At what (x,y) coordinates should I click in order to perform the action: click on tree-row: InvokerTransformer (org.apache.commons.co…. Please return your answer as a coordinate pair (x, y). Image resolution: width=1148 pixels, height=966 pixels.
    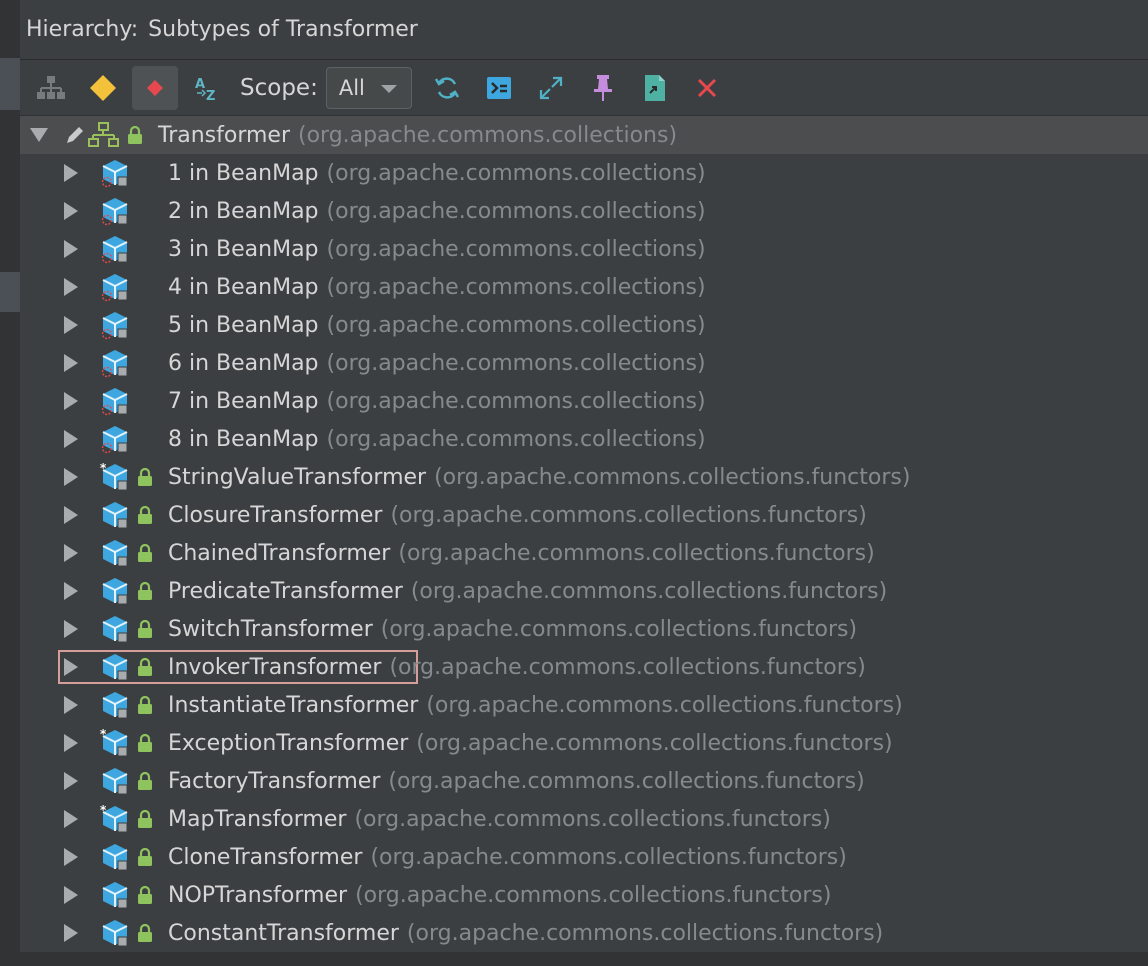
    Looking at the image, I should click on (584, 667).